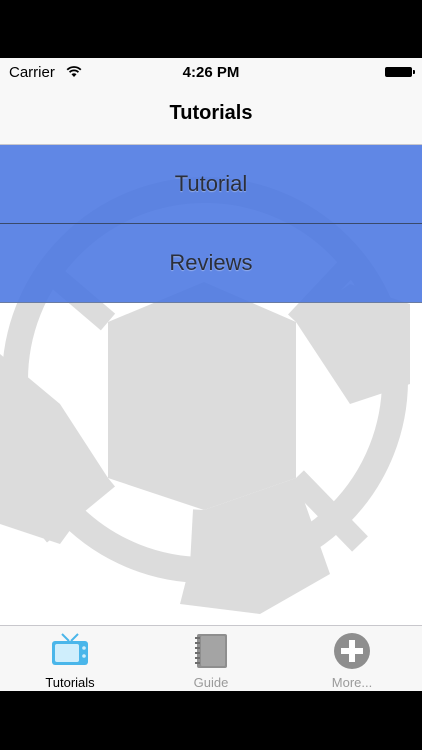 The height and width of the screenshot is (750, 422). I want to click on tab-tutorials: Tutorials, so click(70, 658).